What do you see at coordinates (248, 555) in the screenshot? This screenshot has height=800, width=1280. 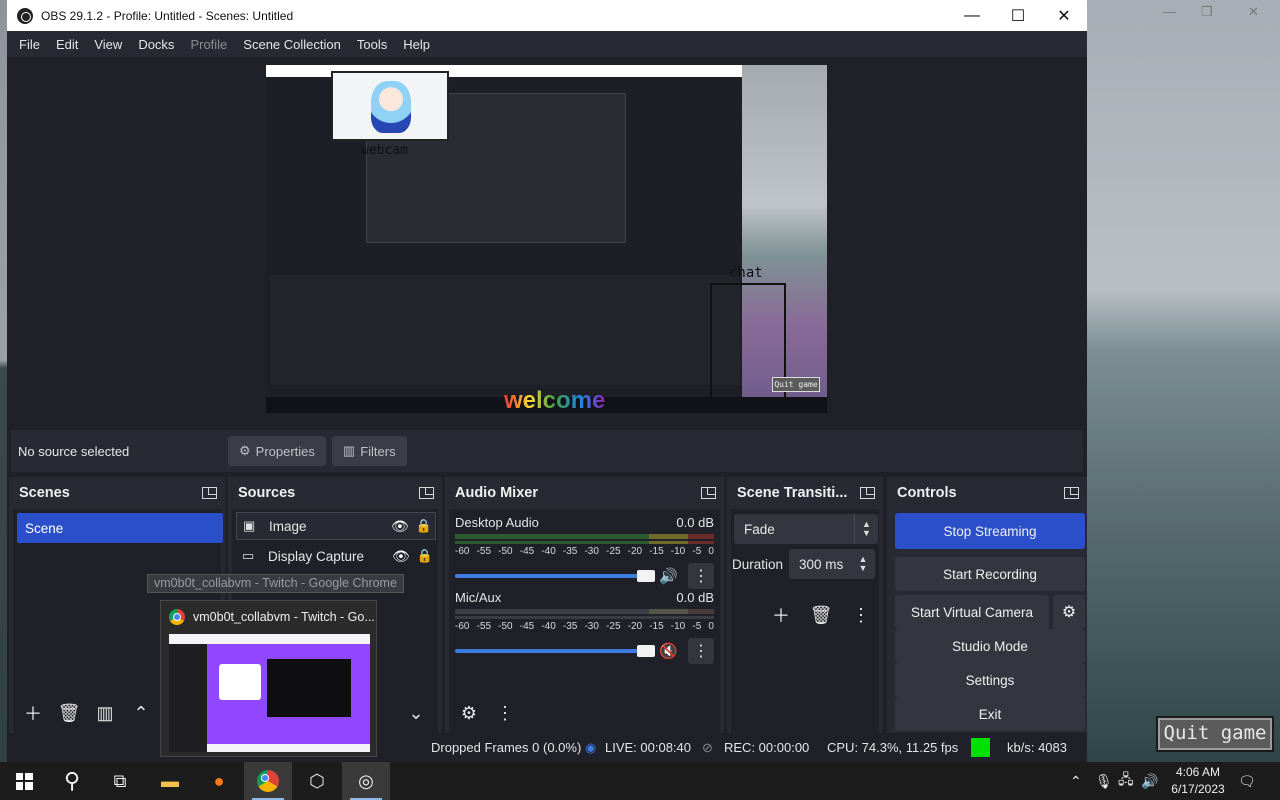 I see `monitor-icon: ▭` at bounding box center [248, 555].